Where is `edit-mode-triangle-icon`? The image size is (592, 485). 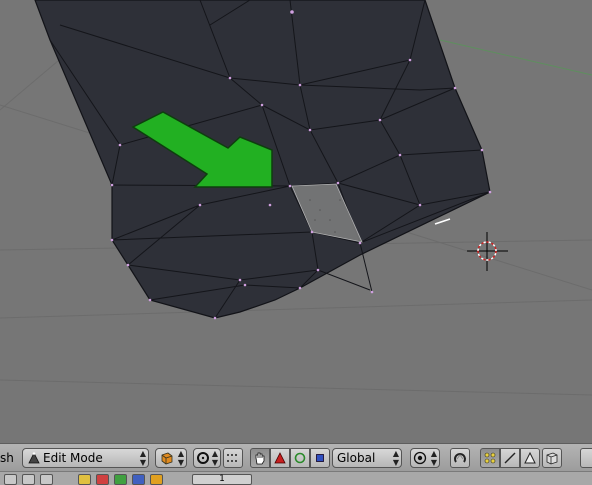
edit-mode-triangle-icon is located at coordinates (34, 458).